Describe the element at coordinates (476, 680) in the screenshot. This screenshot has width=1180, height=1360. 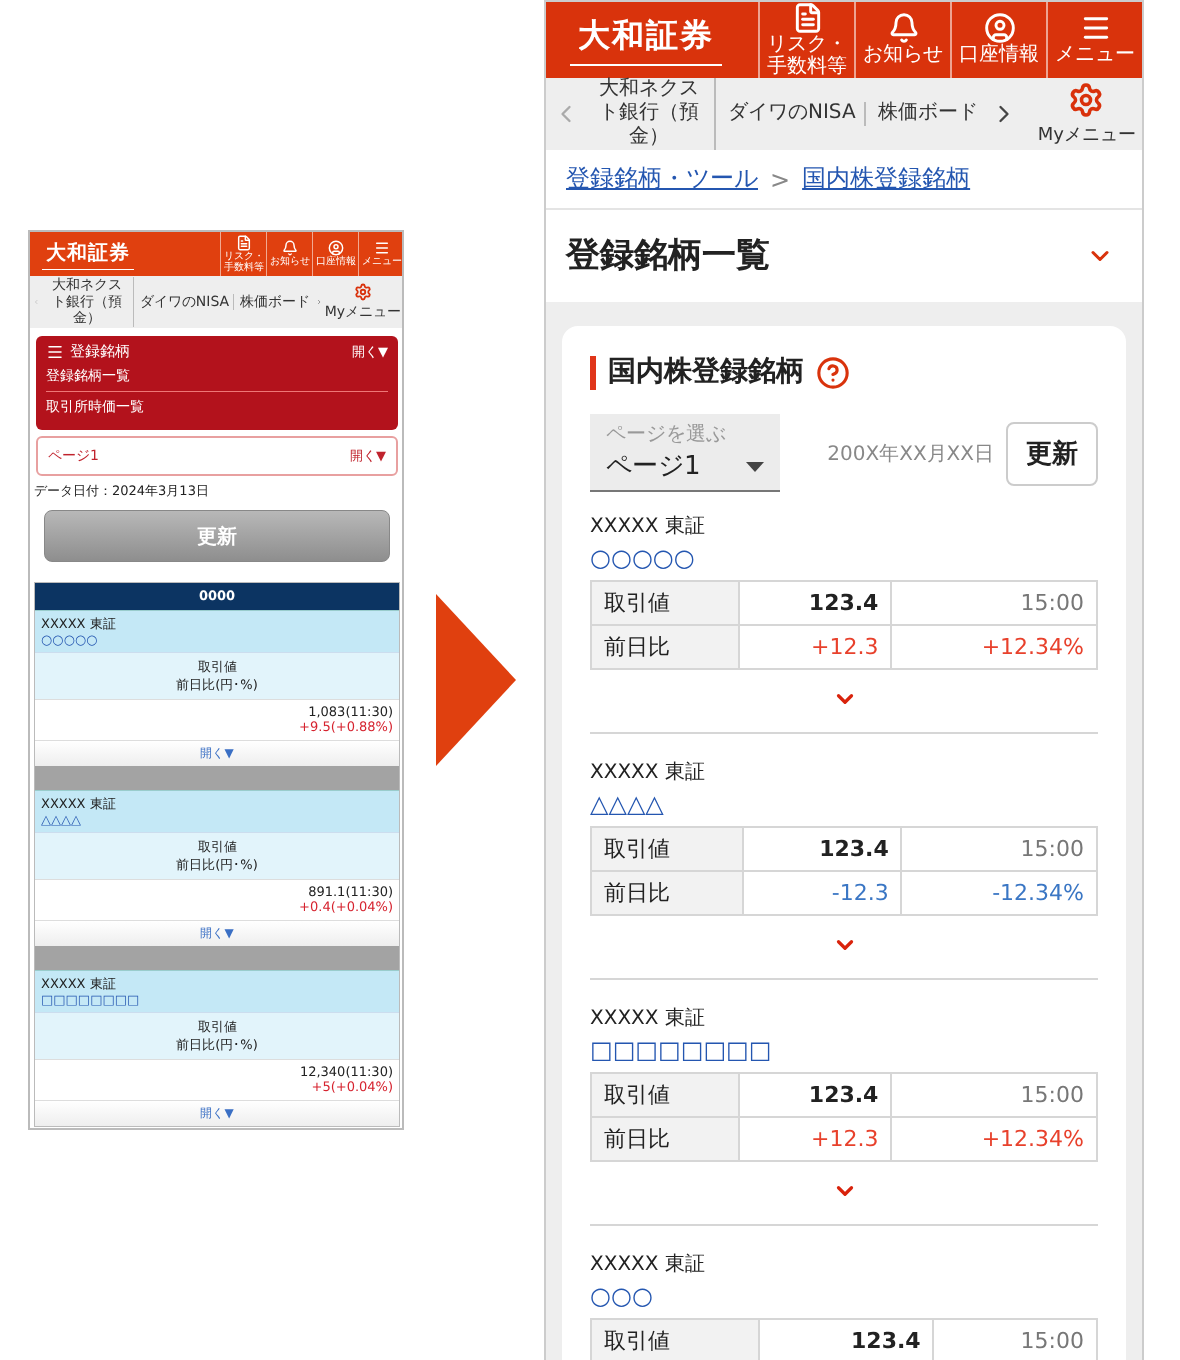
I see `arrow-icon` at that location.